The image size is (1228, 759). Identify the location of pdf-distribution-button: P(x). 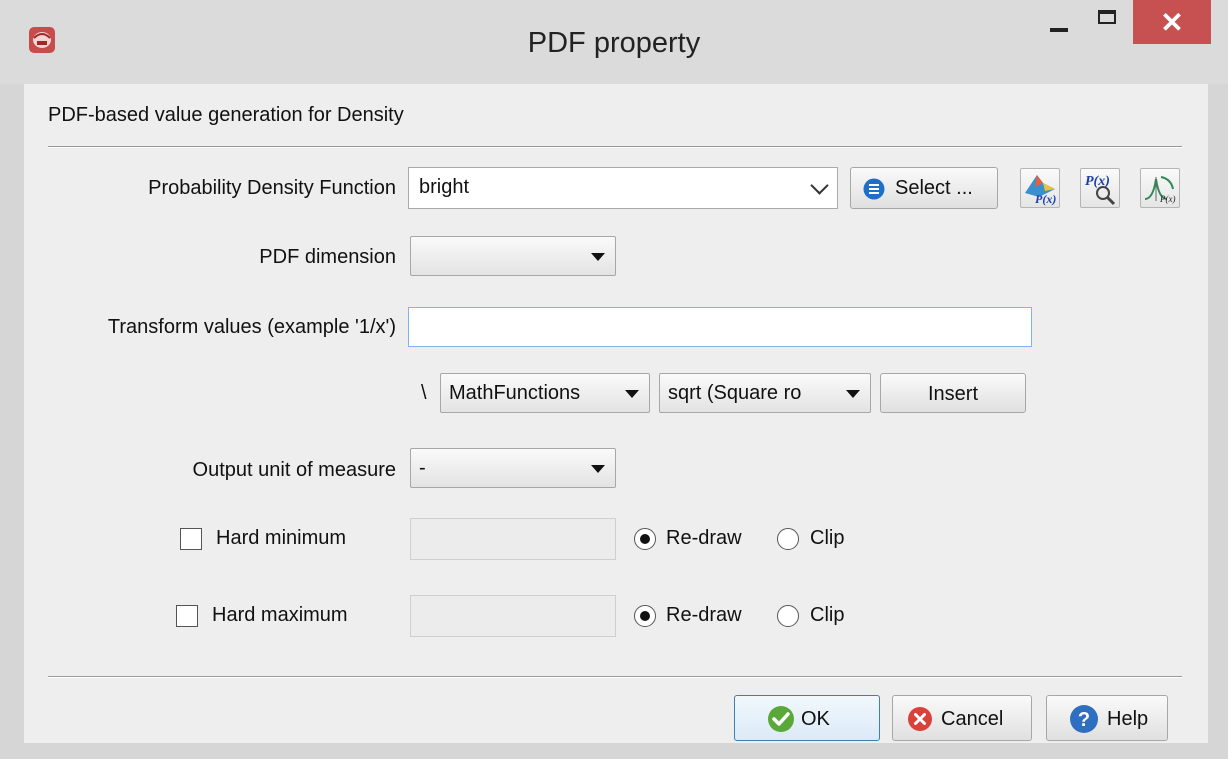
(1160, 188).